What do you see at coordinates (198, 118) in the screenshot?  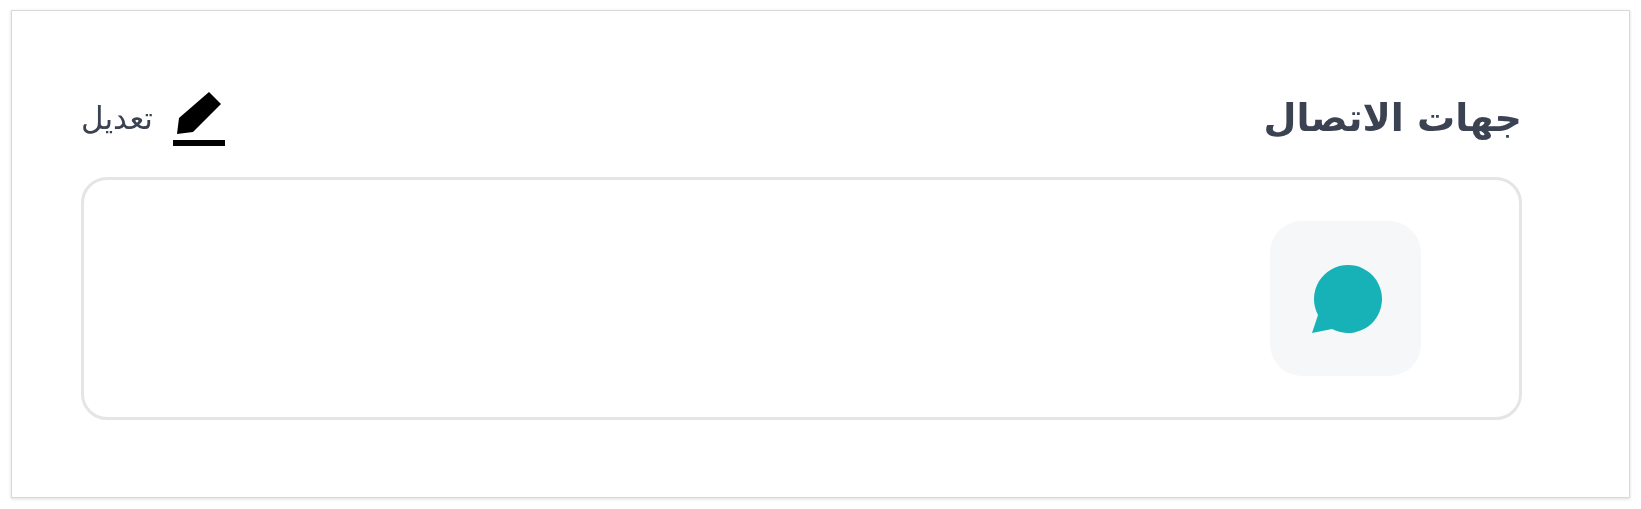 I see `pencil-icon` at bounding box center [198, 118].